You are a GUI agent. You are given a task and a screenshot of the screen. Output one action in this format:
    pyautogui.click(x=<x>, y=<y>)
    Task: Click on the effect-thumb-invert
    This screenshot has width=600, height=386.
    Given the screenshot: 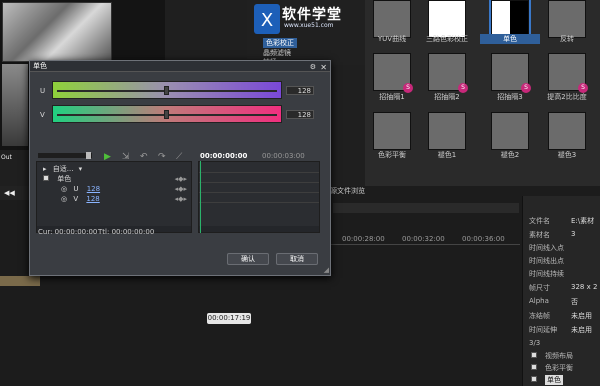 What is the action you would take?
    pyautogui.click(x=567, y=19)
    